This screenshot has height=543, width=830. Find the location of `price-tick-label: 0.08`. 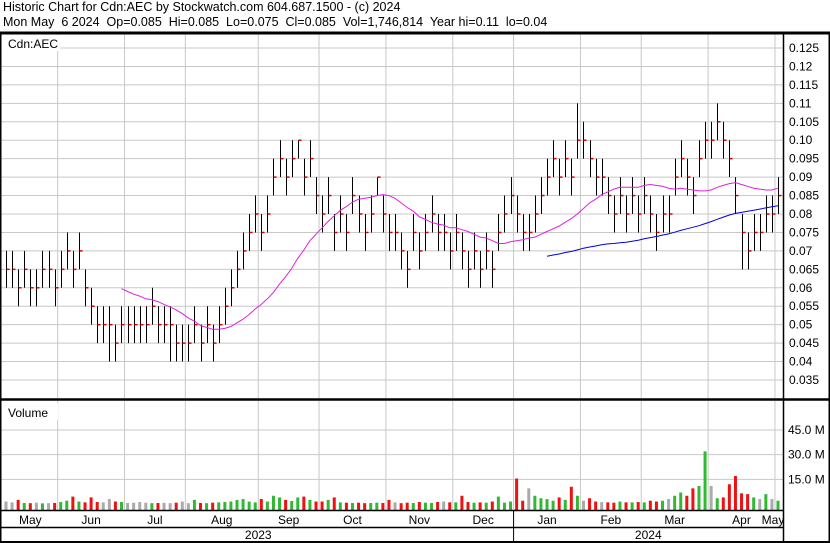

price-tick-label: 0.08 is located at coordinates (801, 214).